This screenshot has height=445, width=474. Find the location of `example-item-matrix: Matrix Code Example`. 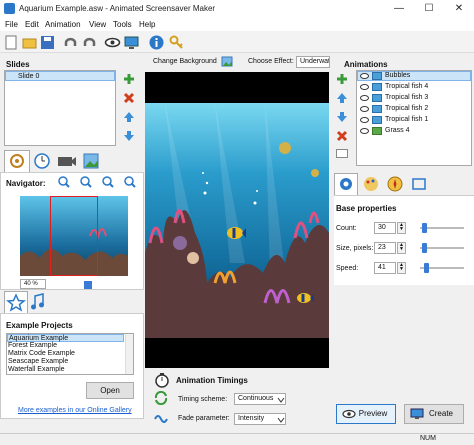

example-item-matrix: Matrix Code Example is located at coordinates (41, 354).